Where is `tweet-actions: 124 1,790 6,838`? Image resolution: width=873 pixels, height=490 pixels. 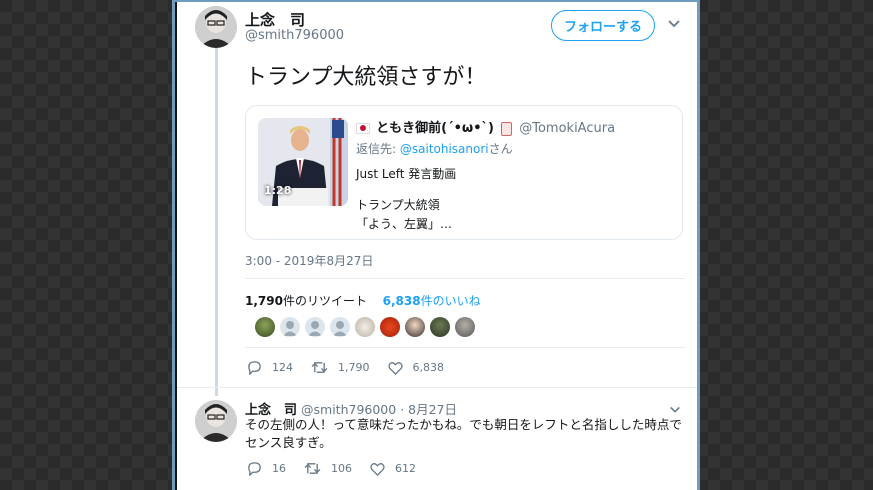
tweet-actions: 124 1,790 6,838 is located at coordinates (354, 367).